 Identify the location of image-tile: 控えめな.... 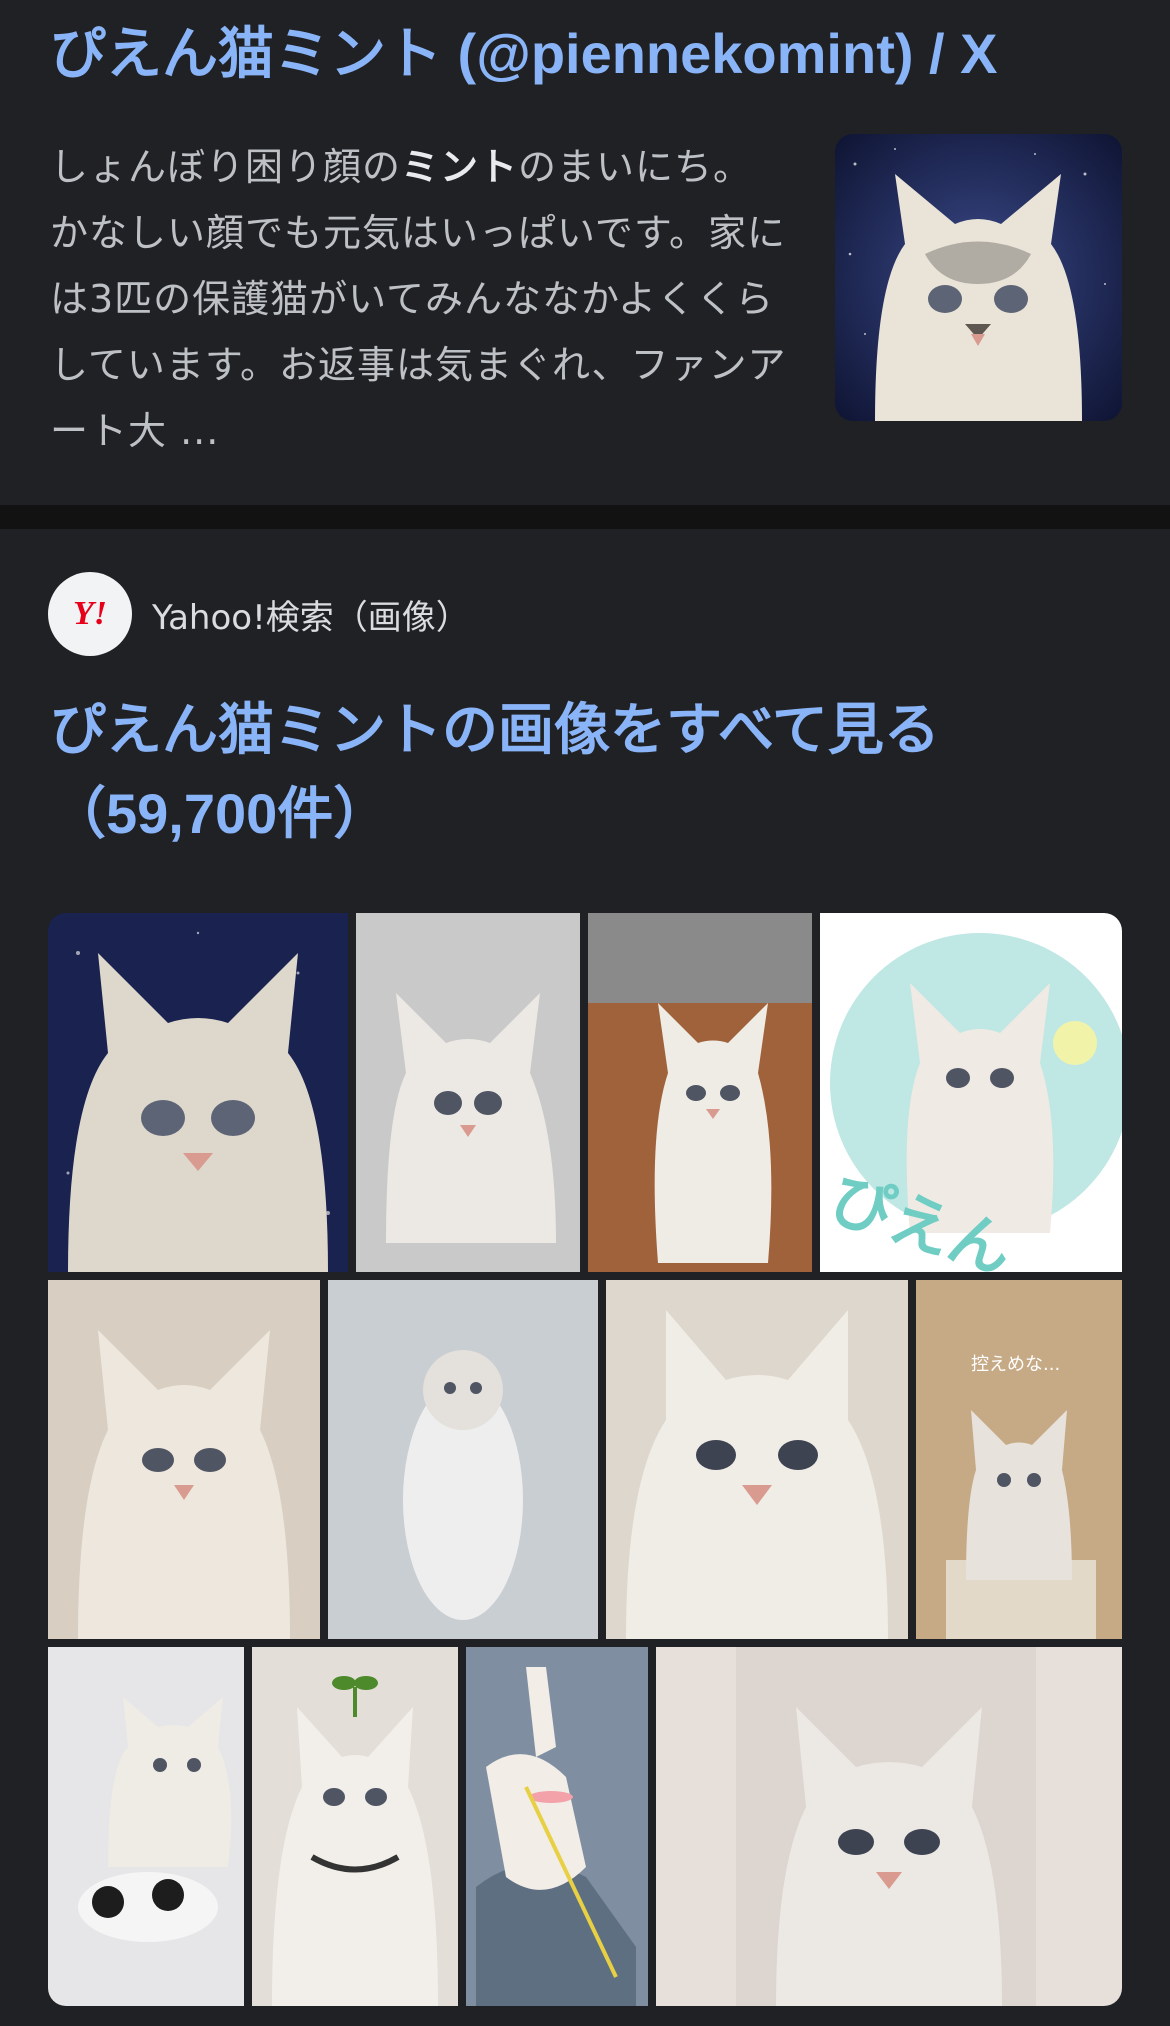
(1019, 1459).